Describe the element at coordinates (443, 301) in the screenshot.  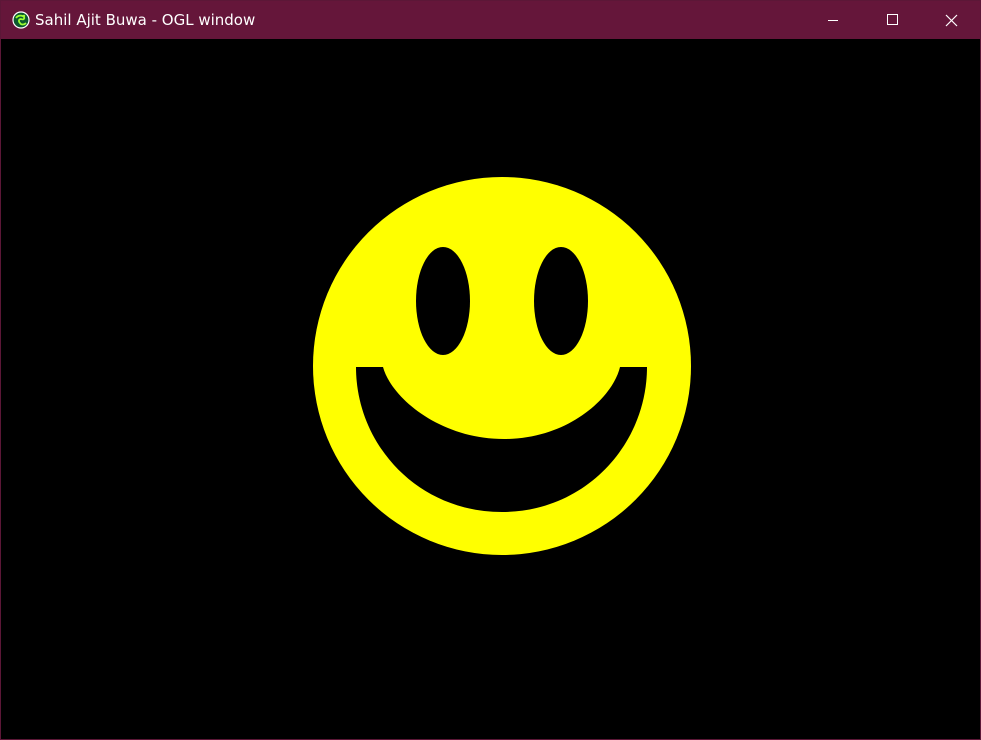
I see `left-eye` at that location.